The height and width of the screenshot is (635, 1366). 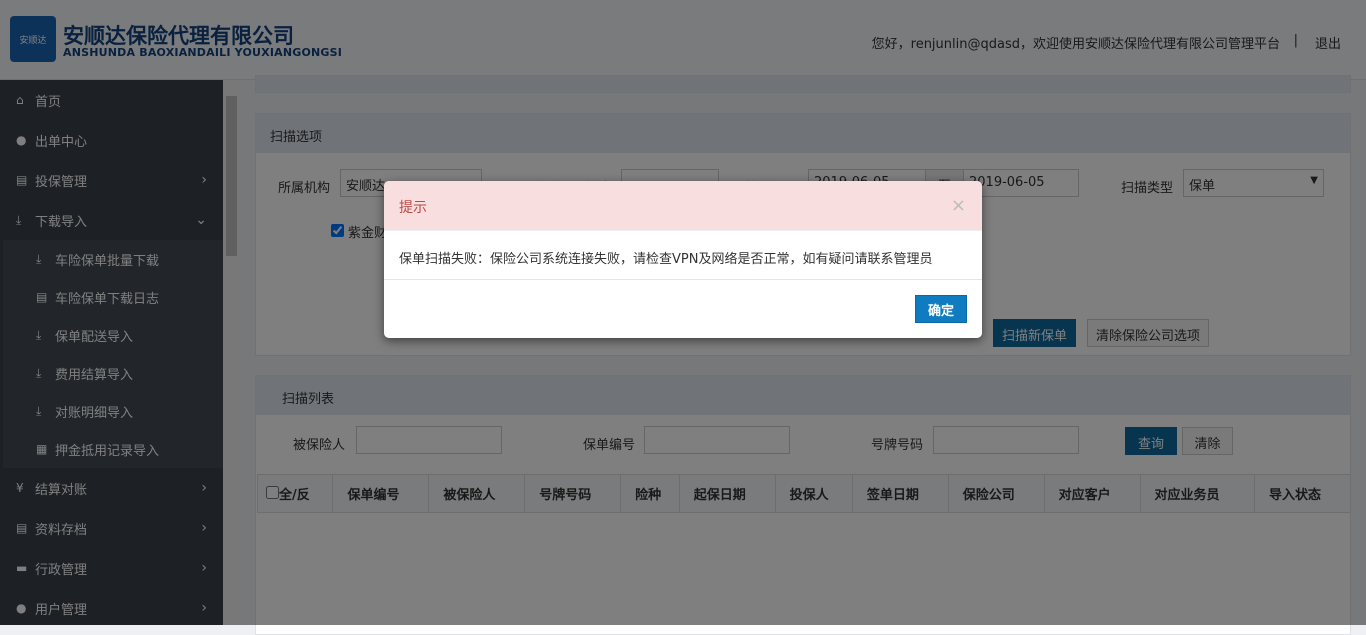 I want to click on dialog-title: 提示, so click(x=413, y=208).